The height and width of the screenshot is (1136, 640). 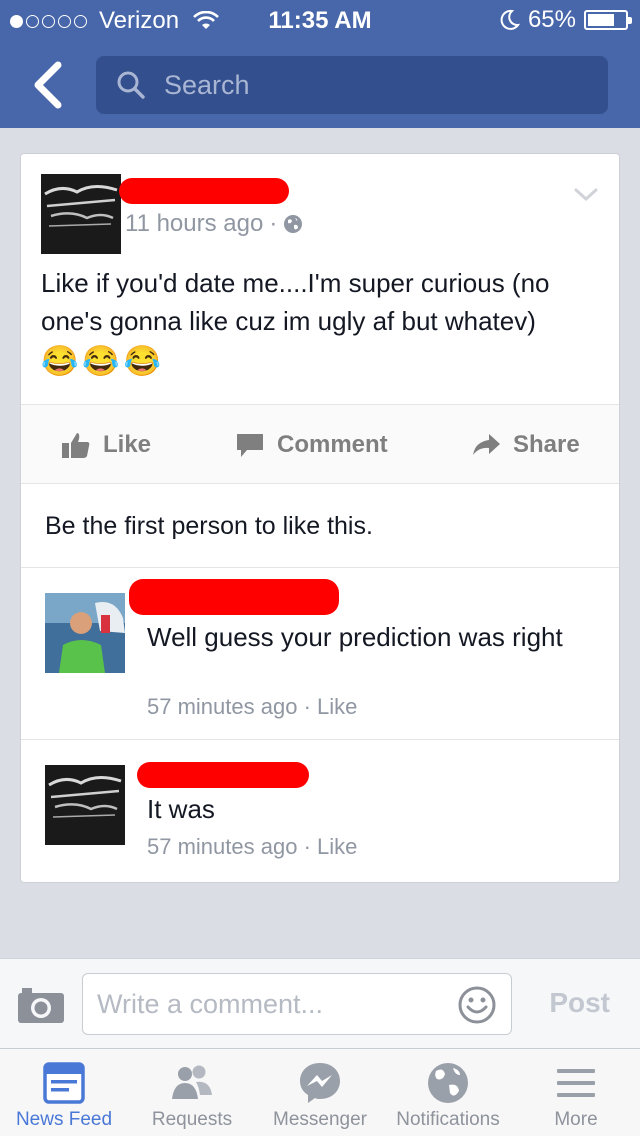 I want to click on camera-icon, so click(x=41, y=1005).